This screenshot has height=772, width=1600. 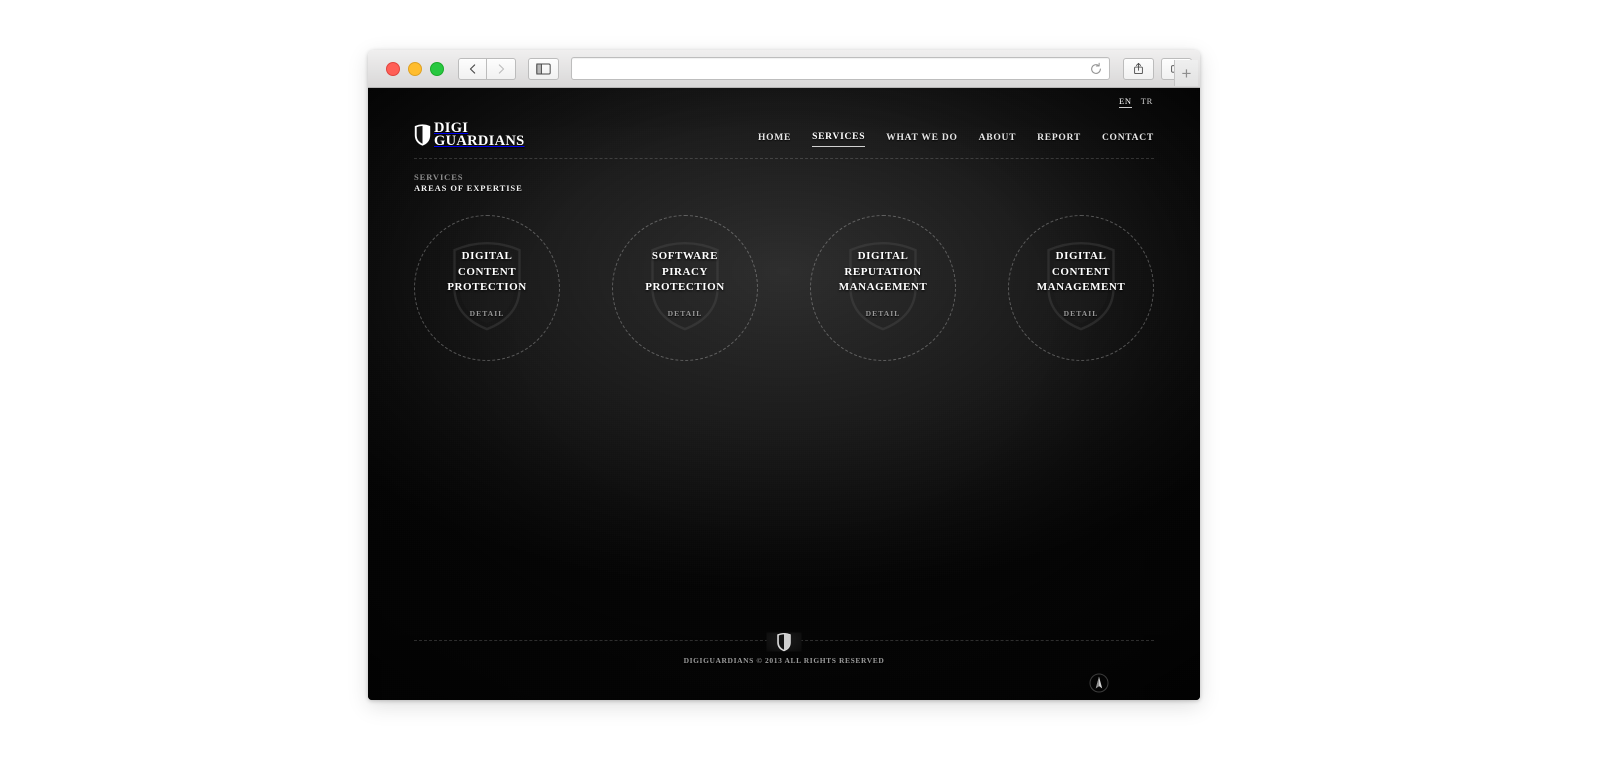 I want to click on service-title-line-2: PIRACY, so click(x=685, y=271).